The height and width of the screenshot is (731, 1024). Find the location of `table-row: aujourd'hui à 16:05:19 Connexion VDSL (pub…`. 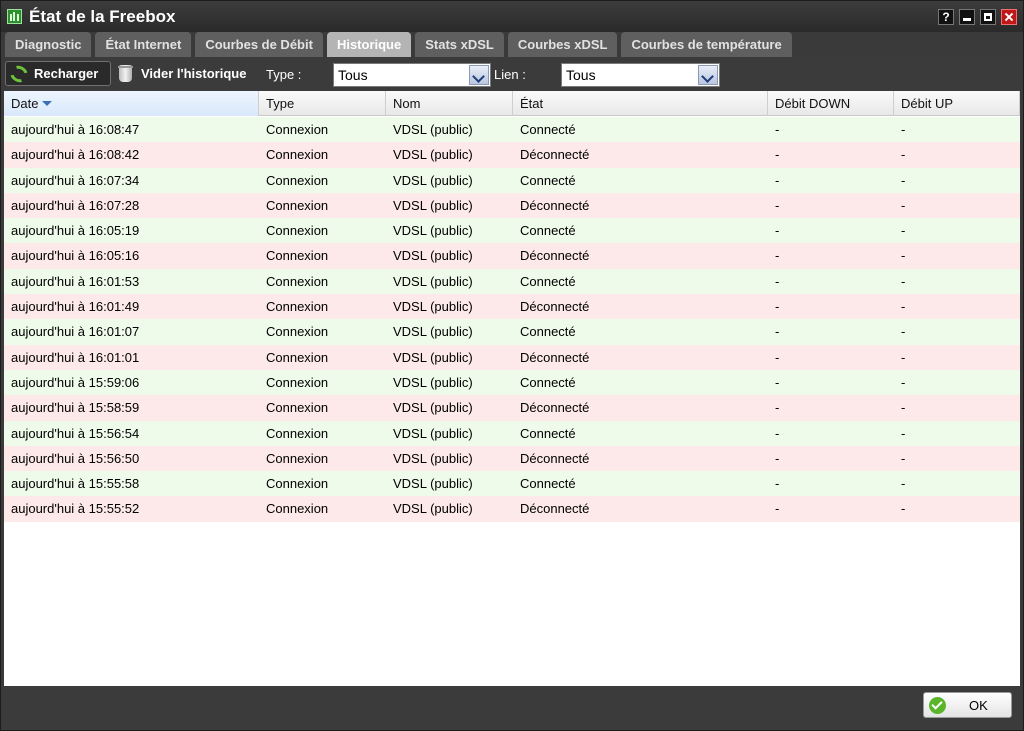

table-row: aujourd'hui à 16:05:19 Connexion VDSL (pub… is located at coordinates (512, 231).